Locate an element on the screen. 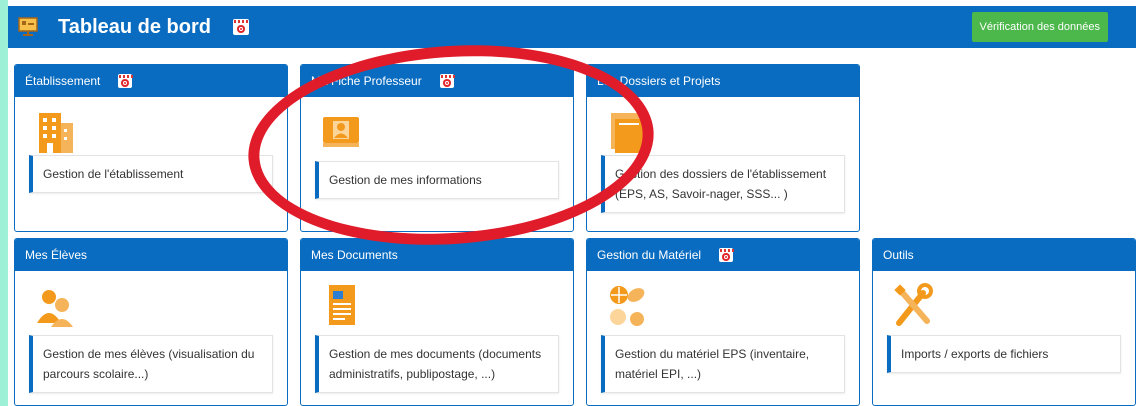 The width and height of the screenshot is (1136, 406). page-title: Tableau de bord is located at coordinates (134, 26).